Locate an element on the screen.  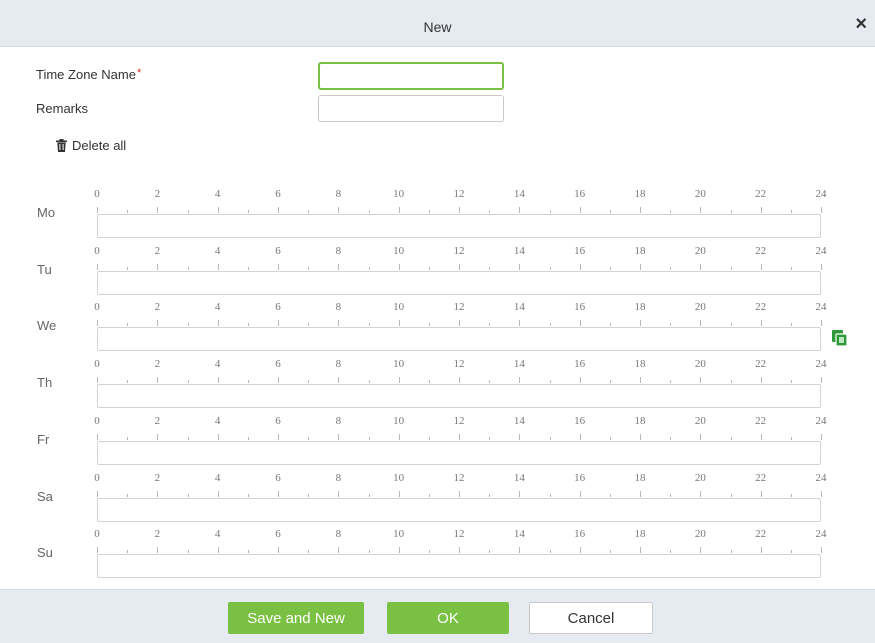
hour-tick-label: 6 is located at coordinates (278, 478).